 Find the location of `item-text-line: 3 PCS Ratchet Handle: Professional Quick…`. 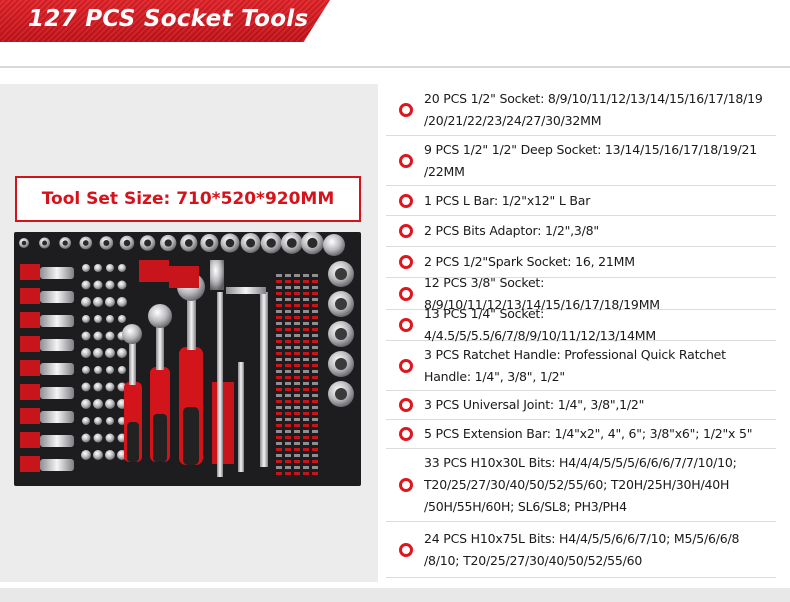

item-text-line: 3 PCS Ratchet Handle: Professional Quick… is located at coordinates (575, 354).